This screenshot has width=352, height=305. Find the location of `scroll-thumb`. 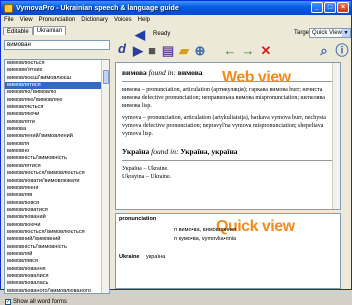

scroll-thumb is located at coordinates (106, 77).